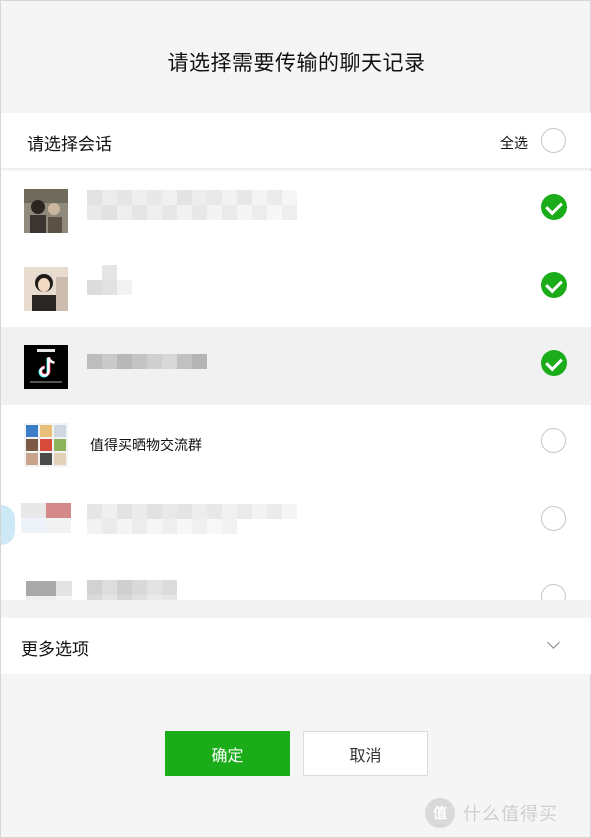 This screenshot has height=838, width=591. Describe the element at coordinates (46, 445) in the screenshot. I see `group-avatar` at that location.